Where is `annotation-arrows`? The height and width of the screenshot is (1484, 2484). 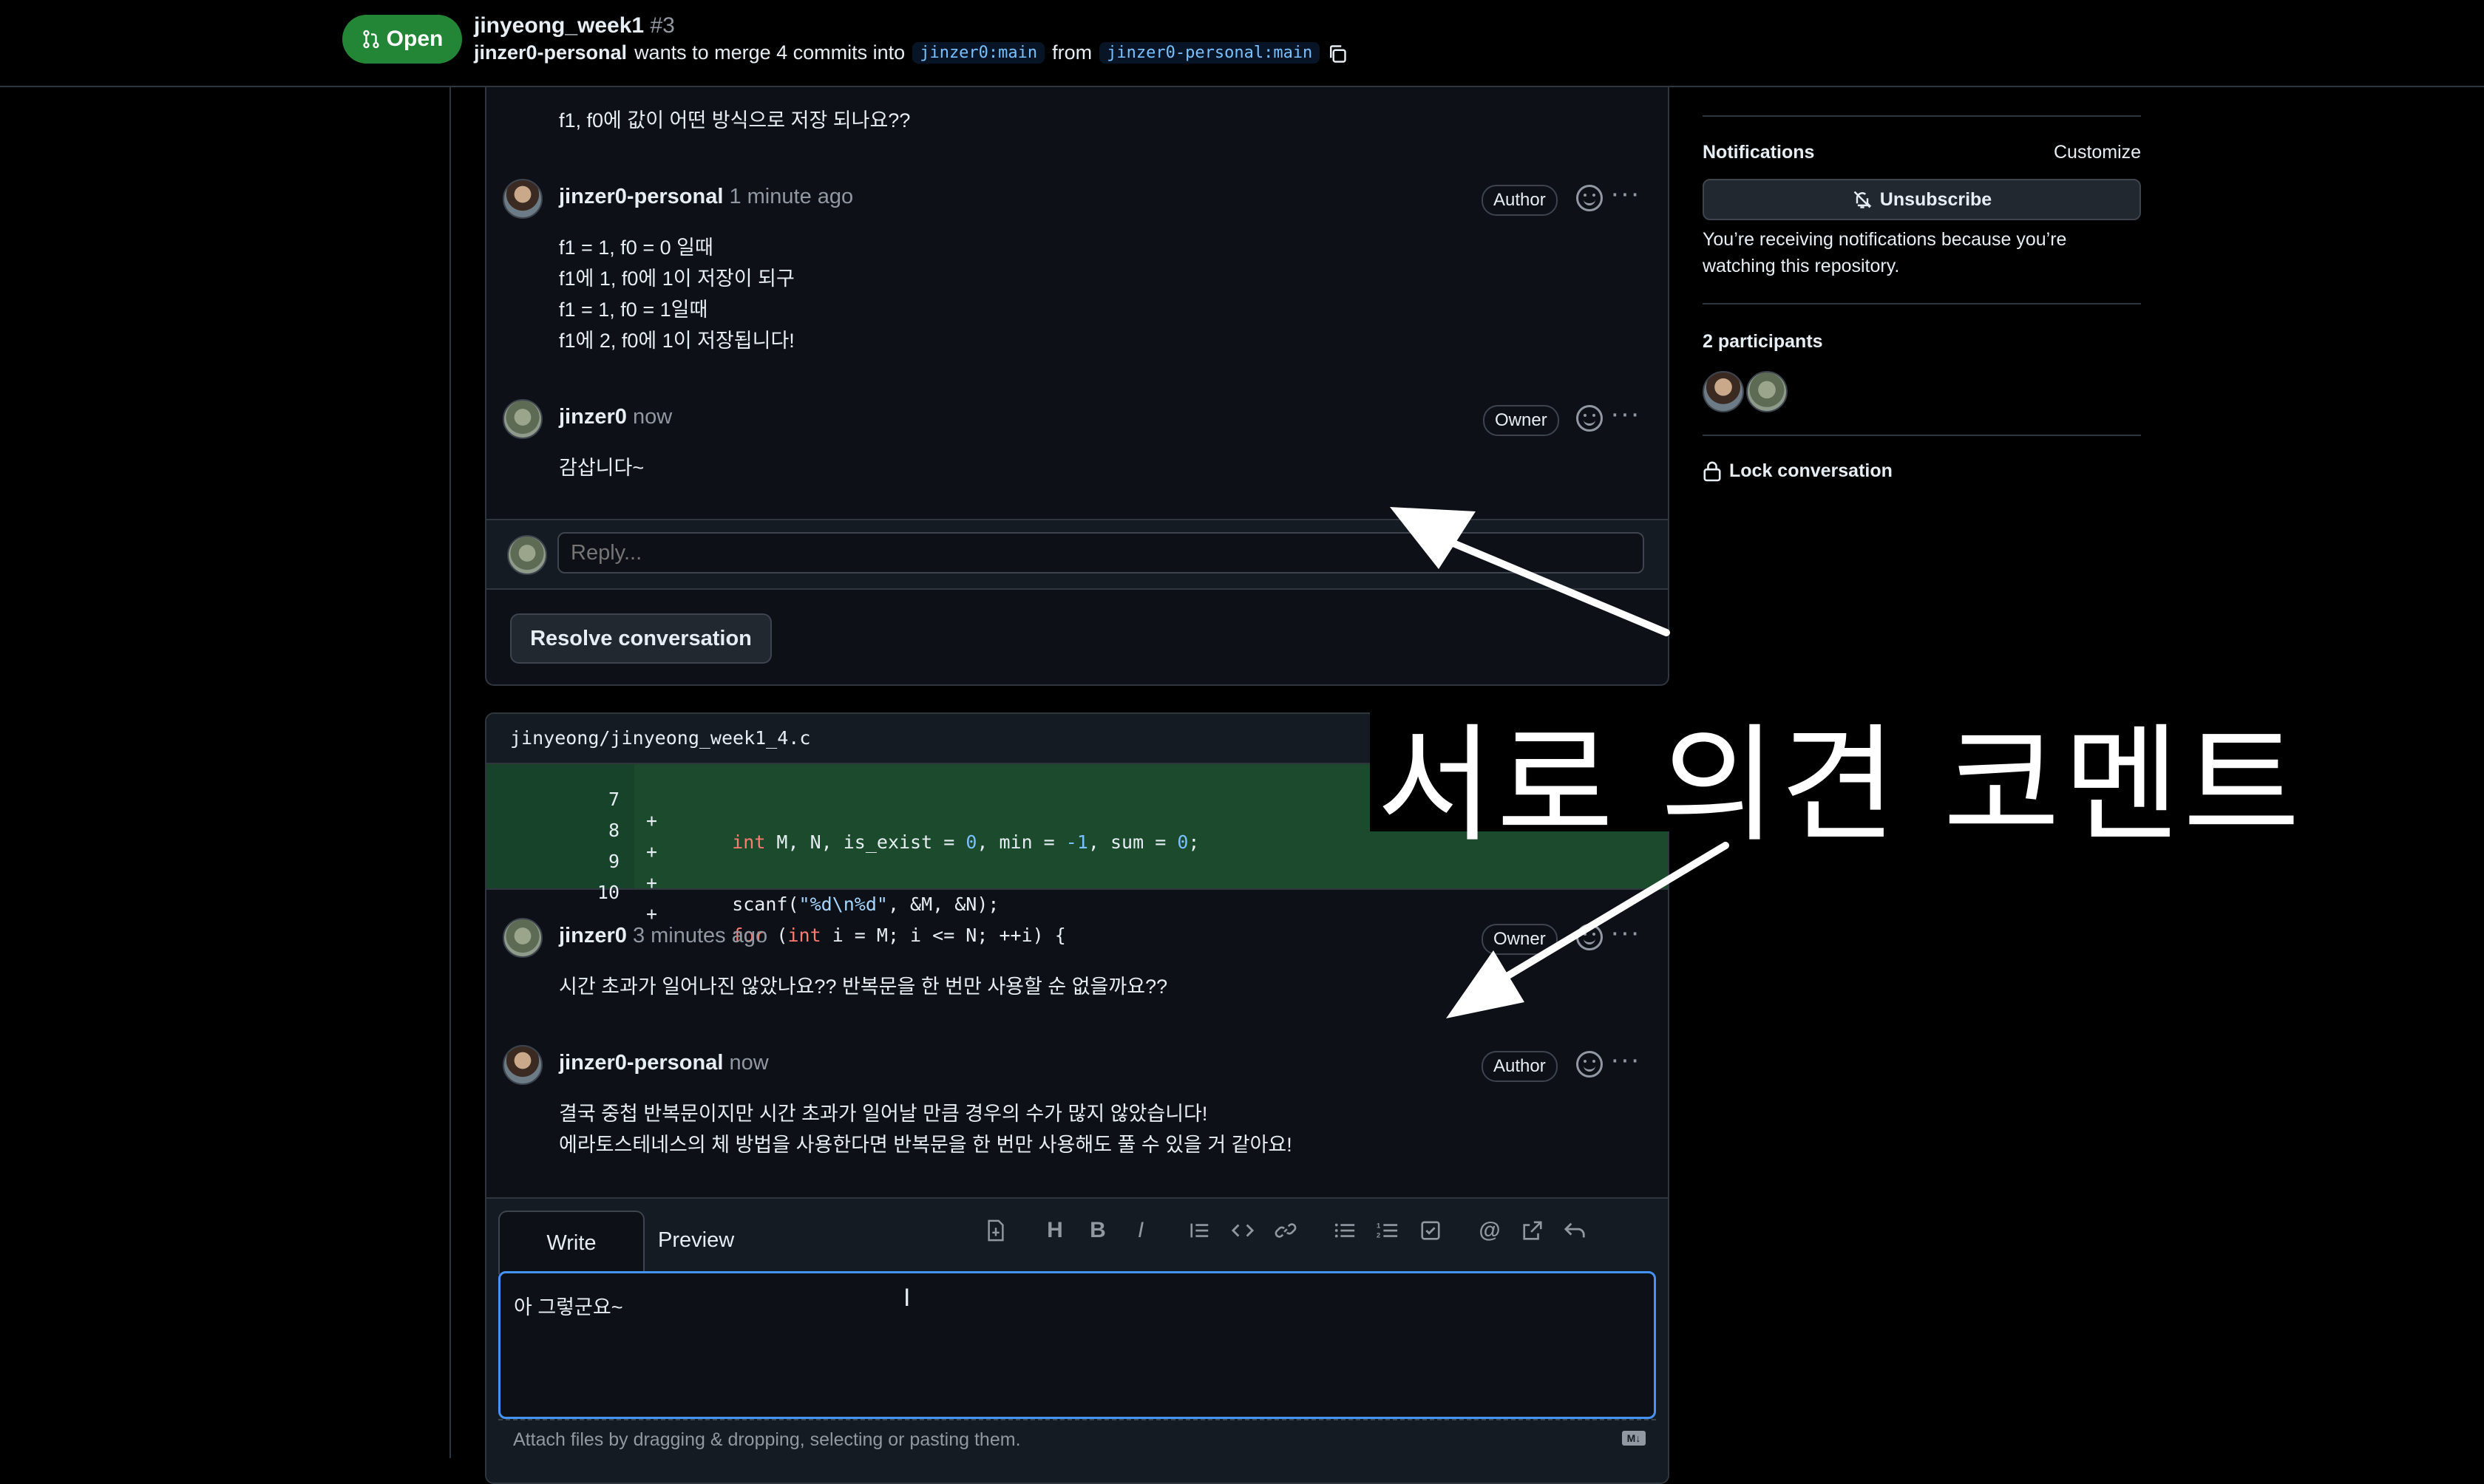 annotation-arrows is located at coordinates (1560, 763).